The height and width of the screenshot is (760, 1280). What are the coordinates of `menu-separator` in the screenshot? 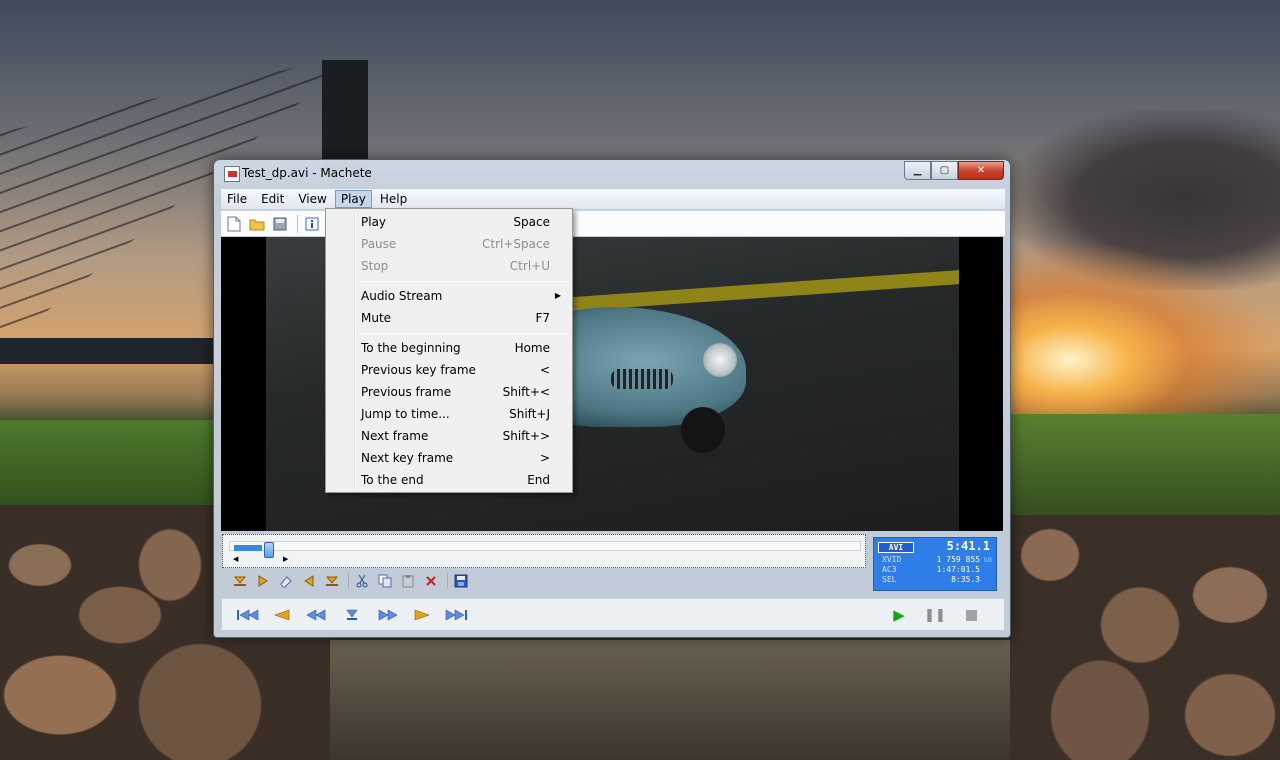 It's located at (464, 333).